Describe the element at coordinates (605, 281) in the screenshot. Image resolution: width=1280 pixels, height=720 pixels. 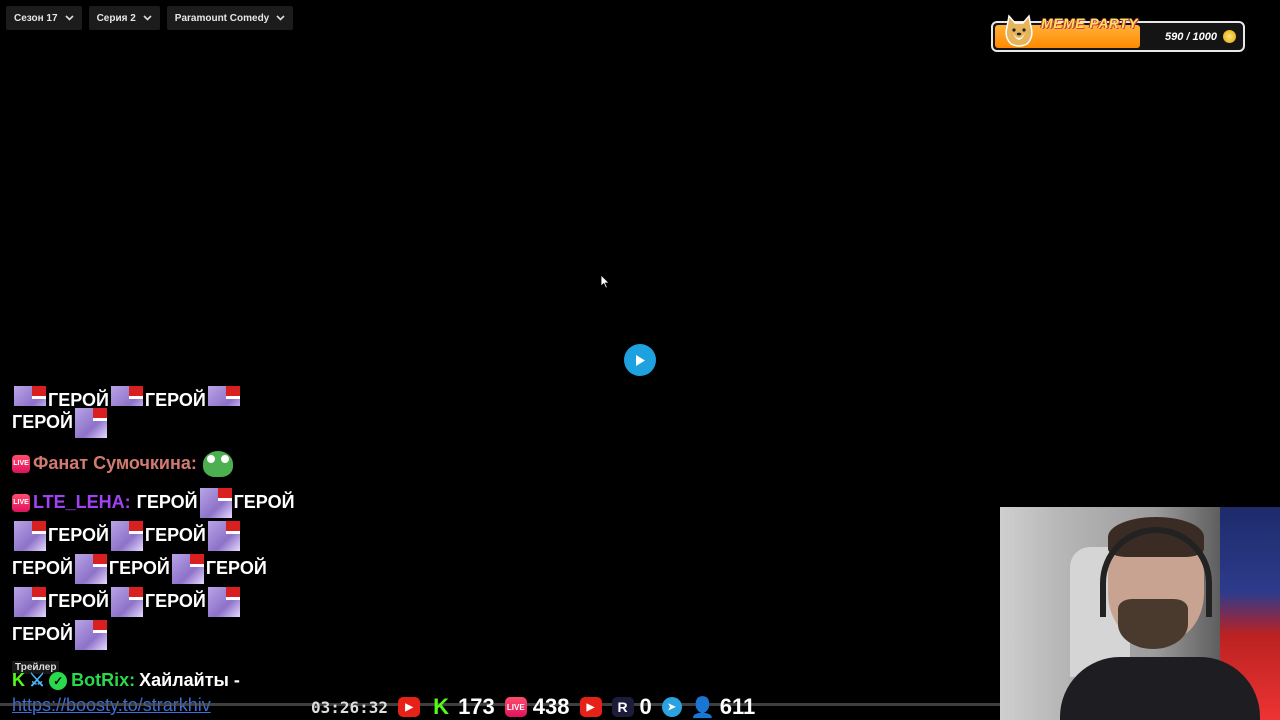
I see `mouse-cursor-icon` at that location.